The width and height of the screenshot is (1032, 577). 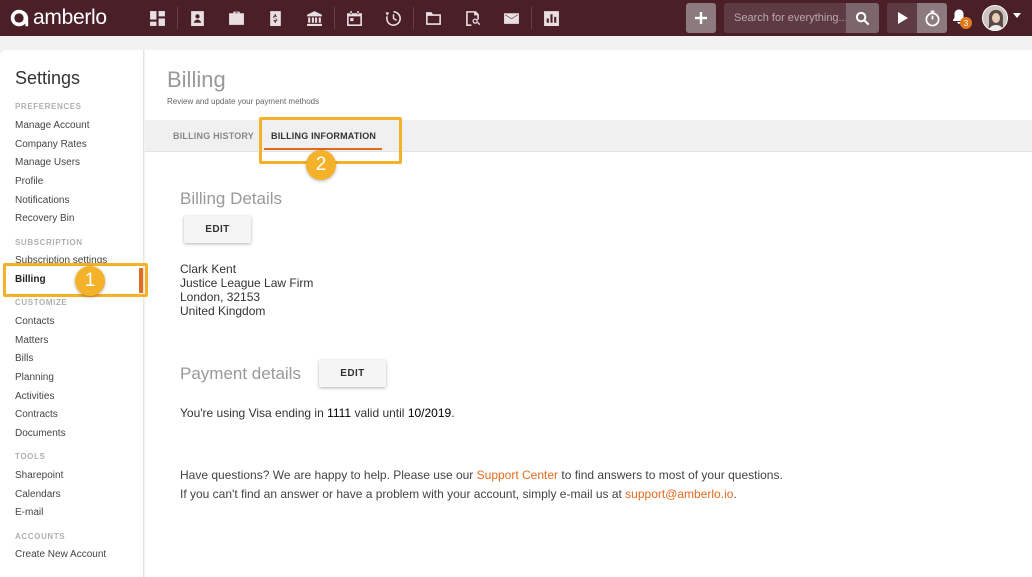 I want to click on address-city: London, 32153, so click(x=220, y=297).